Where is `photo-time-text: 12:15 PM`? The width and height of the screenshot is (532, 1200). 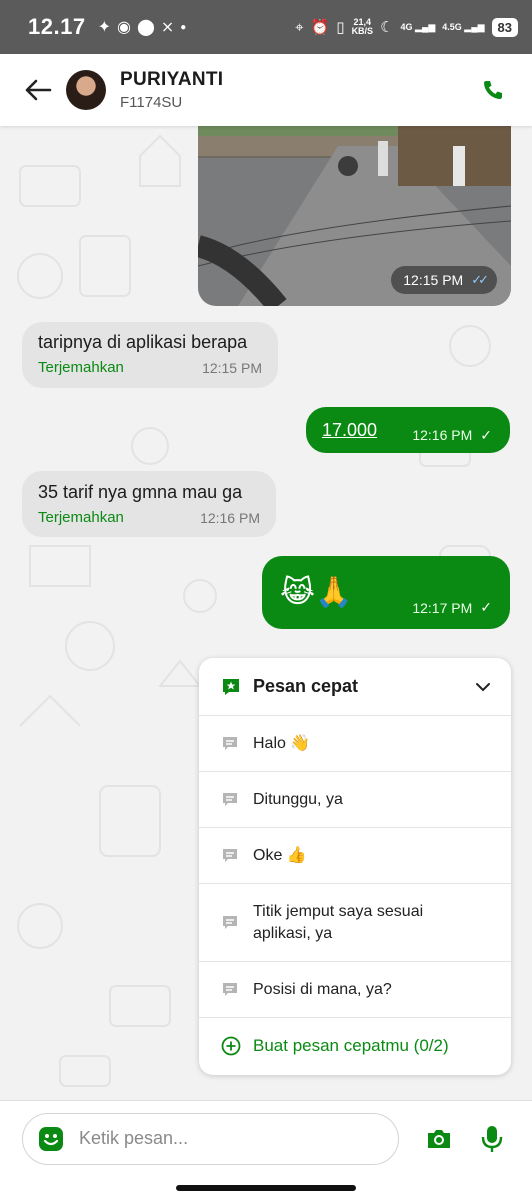
photo-time-text: 12:15 PM is located at coordinates (433, 280).